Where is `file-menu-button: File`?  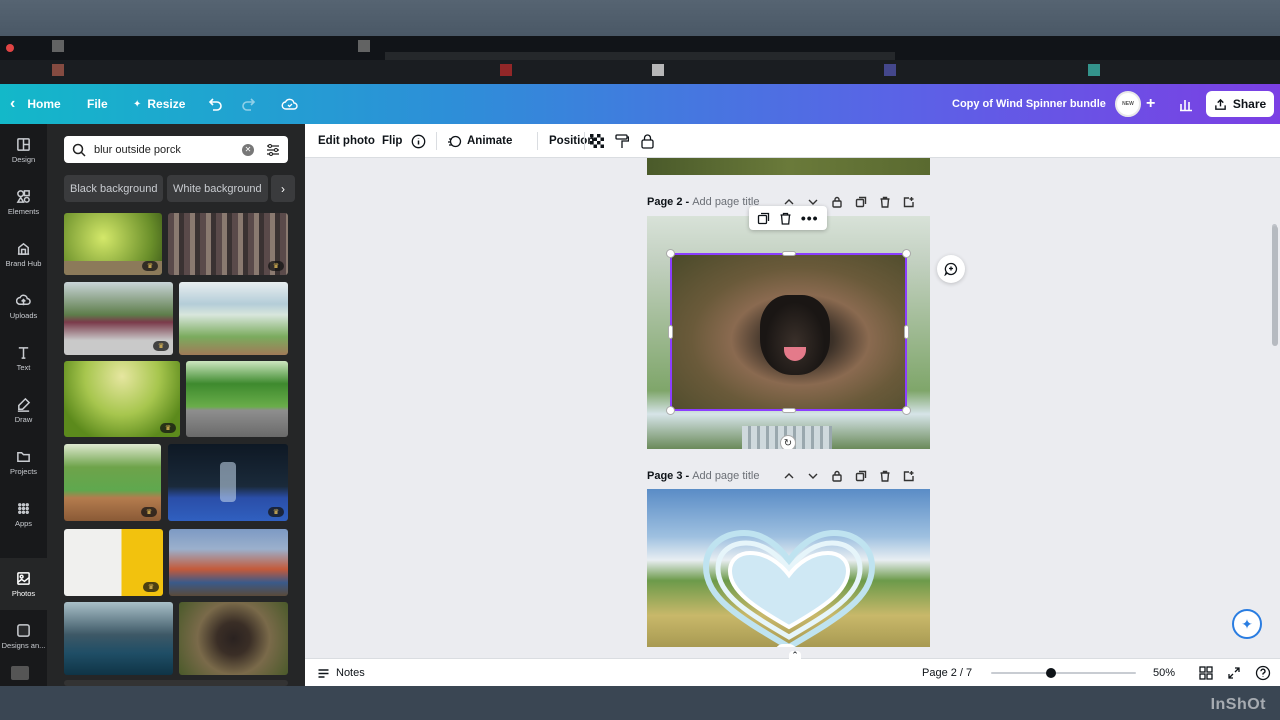 file-menu-button: File is located at coordinates (97, 104).